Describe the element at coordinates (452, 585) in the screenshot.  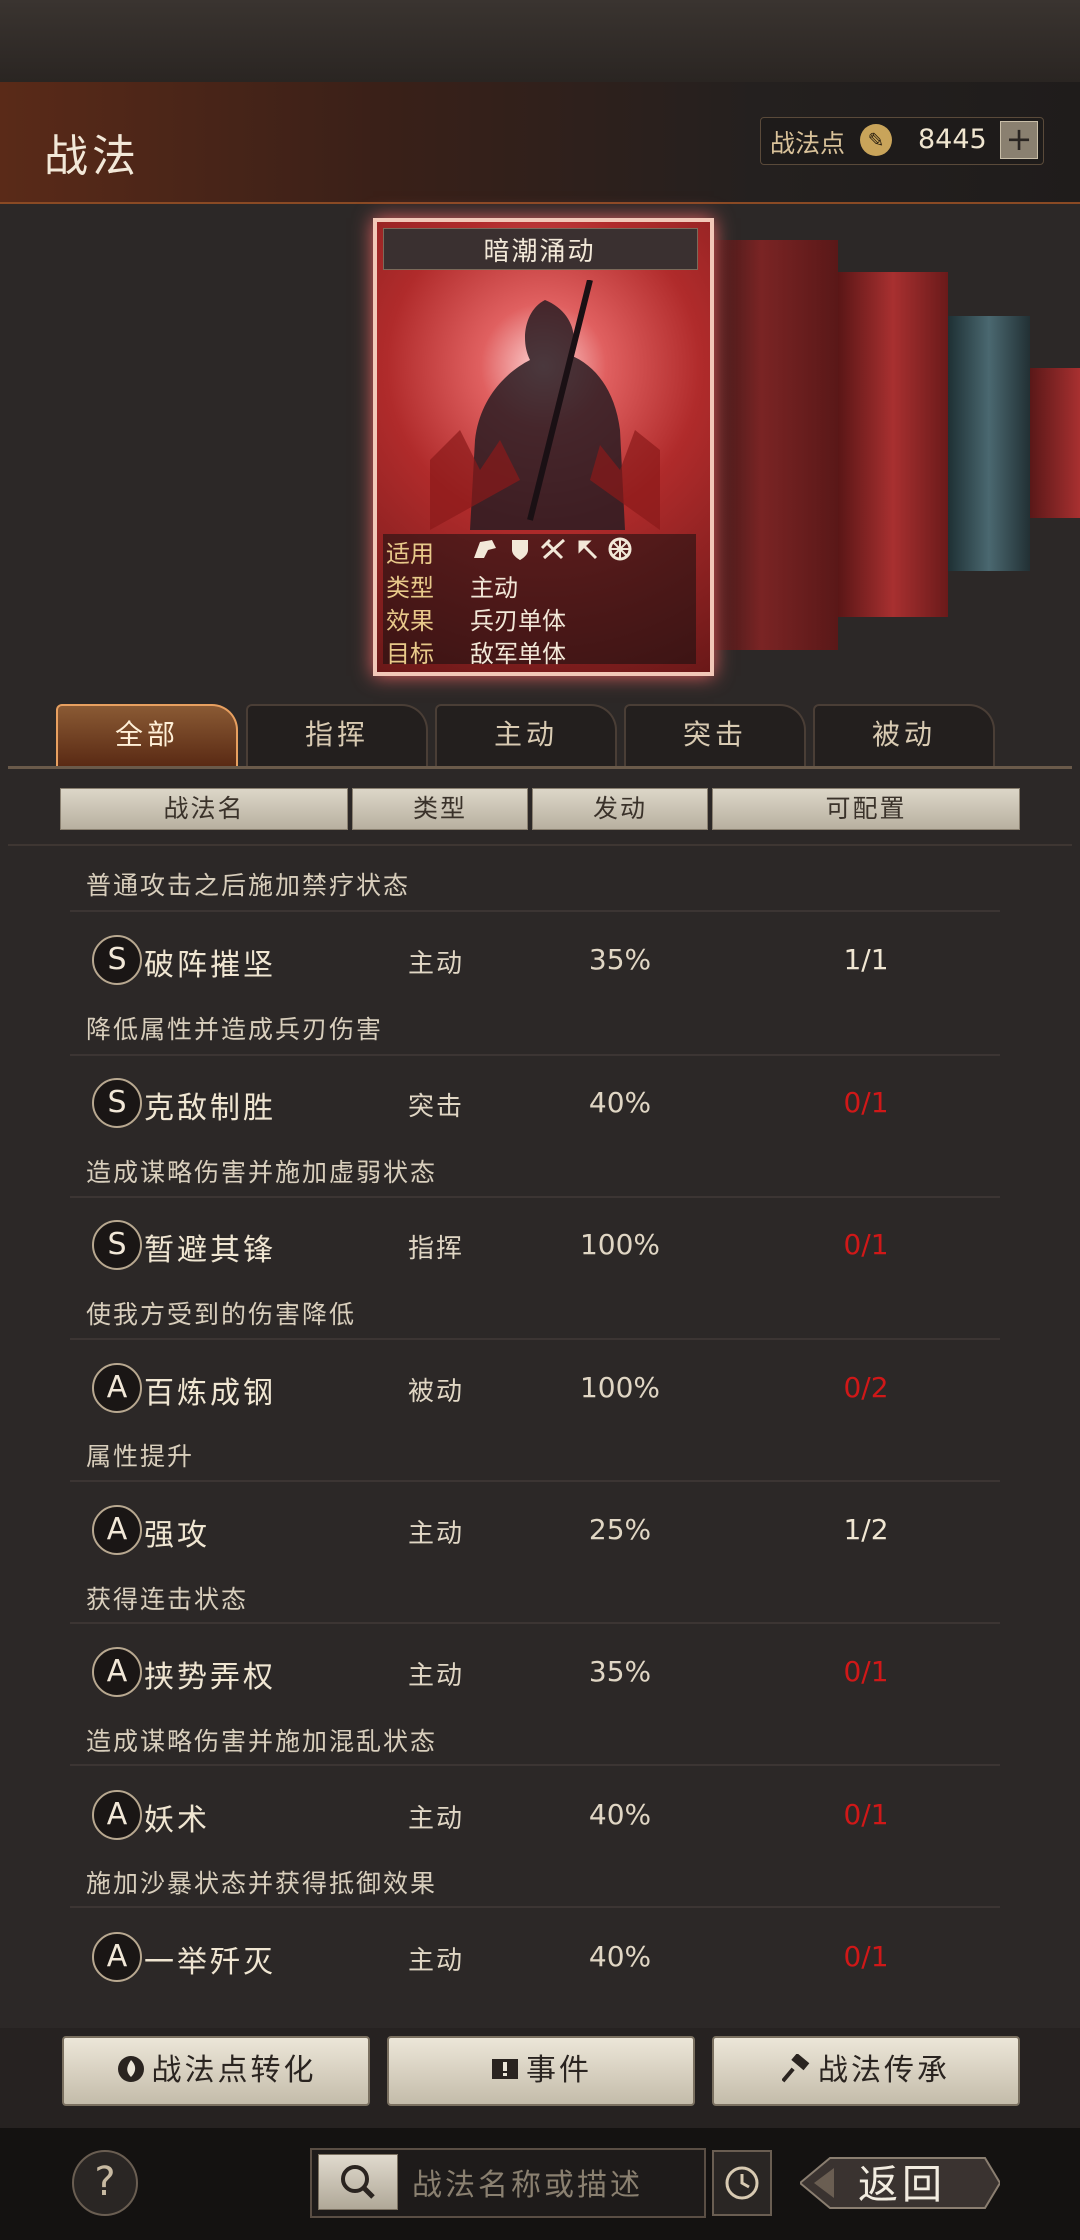
I see `card-row-type: 类型 主动` at that location.